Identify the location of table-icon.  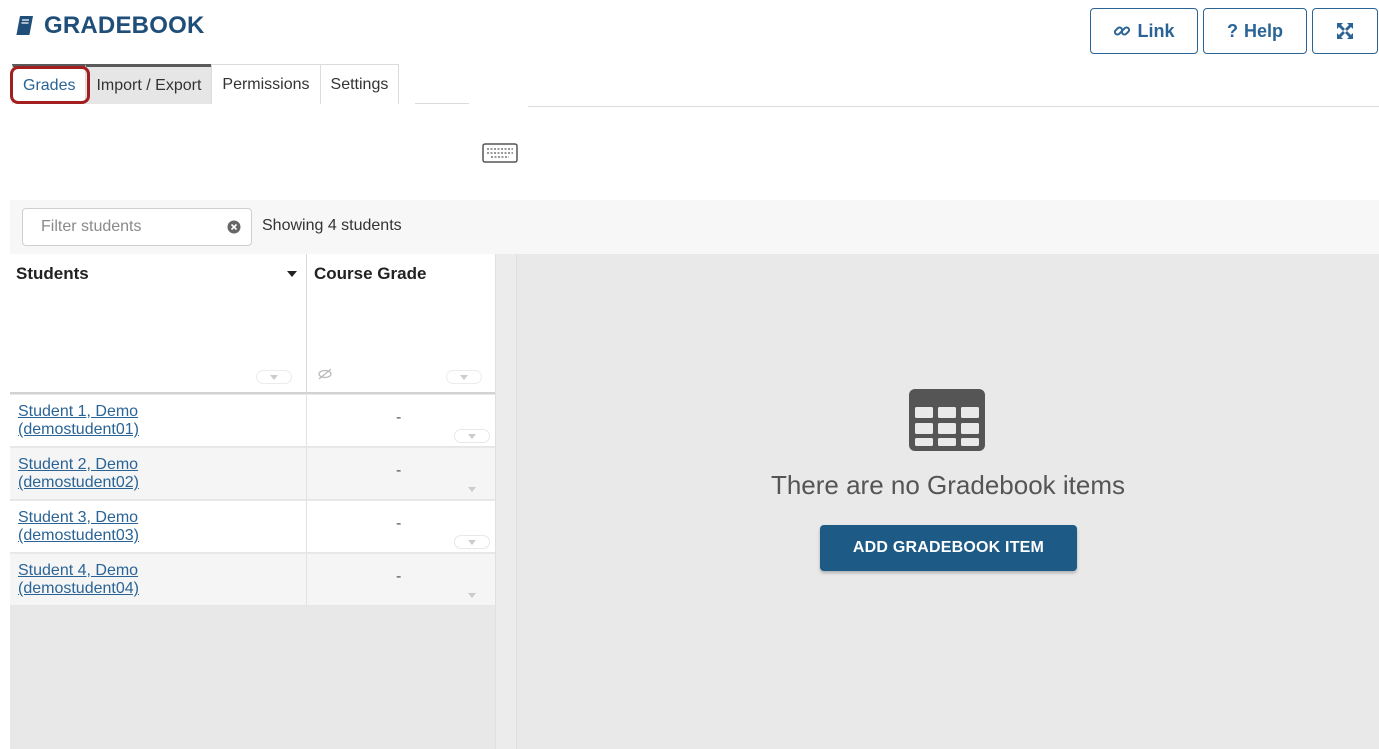
(947, 420).